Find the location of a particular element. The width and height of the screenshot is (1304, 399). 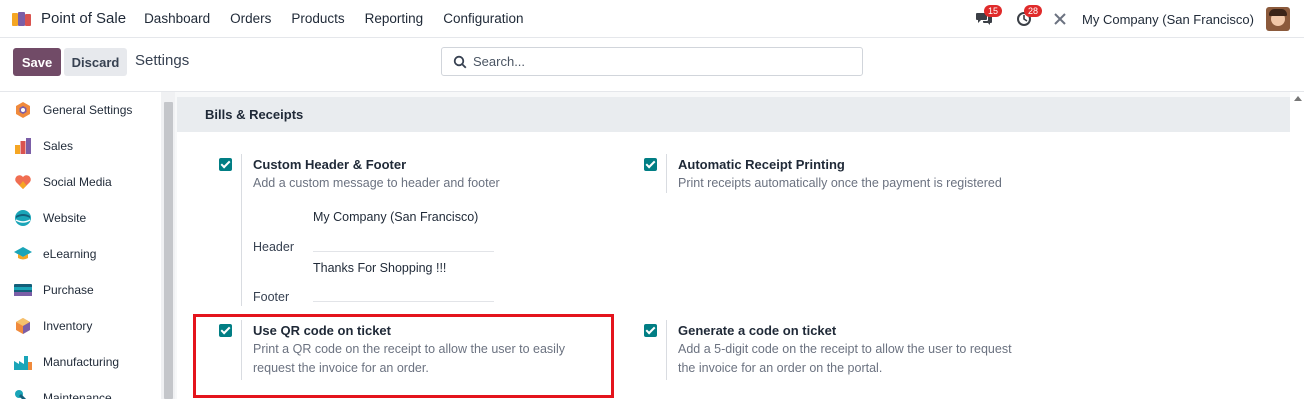

footer-label: Footer is located at coordinates (271, 297).